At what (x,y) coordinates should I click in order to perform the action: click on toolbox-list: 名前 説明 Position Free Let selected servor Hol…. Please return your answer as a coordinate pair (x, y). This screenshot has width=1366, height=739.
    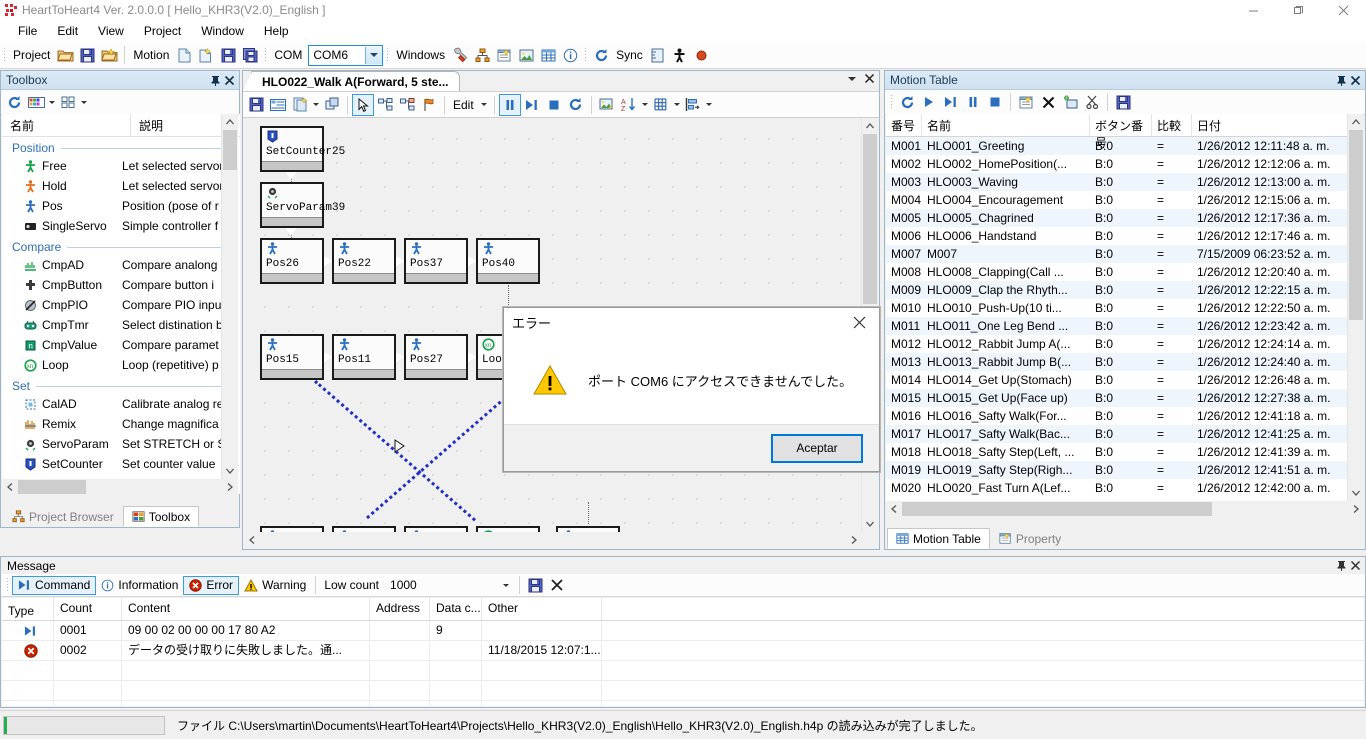
    Looking at the image, I should click on (121, 304).